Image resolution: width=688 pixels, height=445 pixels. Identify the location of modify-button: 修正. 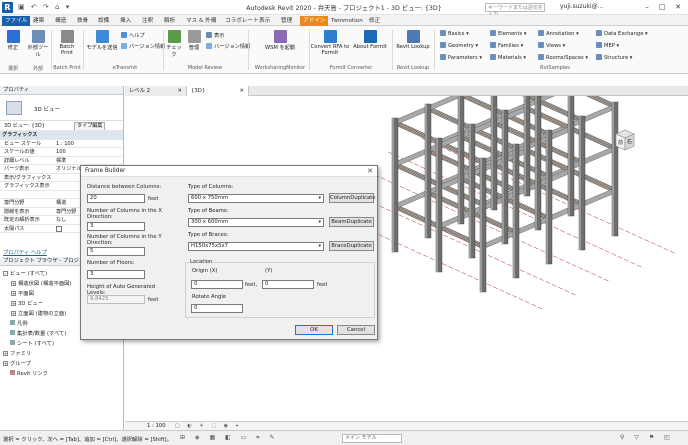
(13, 40).